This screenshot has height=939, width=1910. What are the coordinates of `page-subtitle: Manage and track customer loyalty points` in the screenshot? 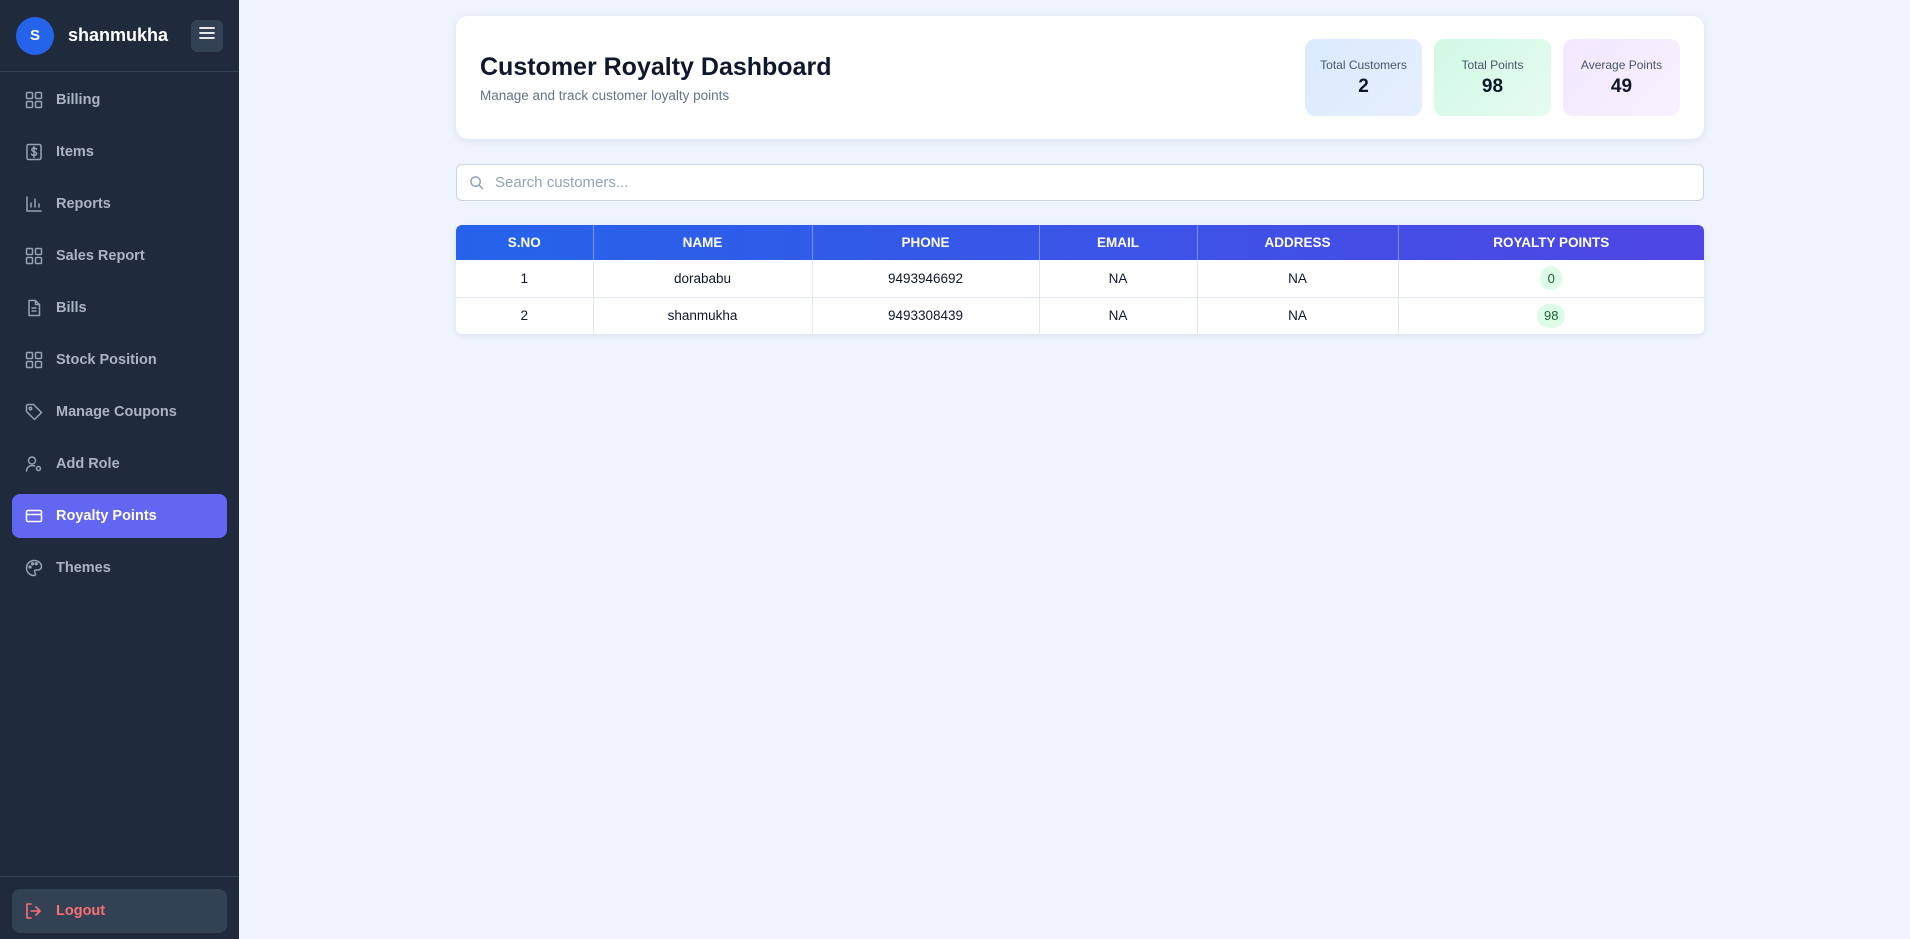 It's located at (605, 95).